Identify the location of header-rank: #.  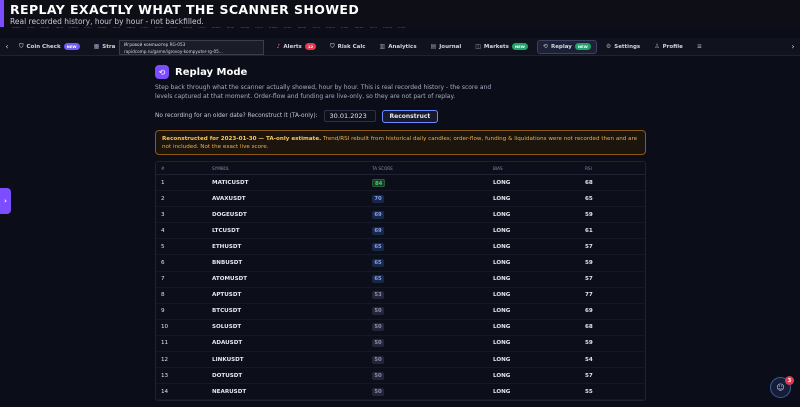
(184, 168).